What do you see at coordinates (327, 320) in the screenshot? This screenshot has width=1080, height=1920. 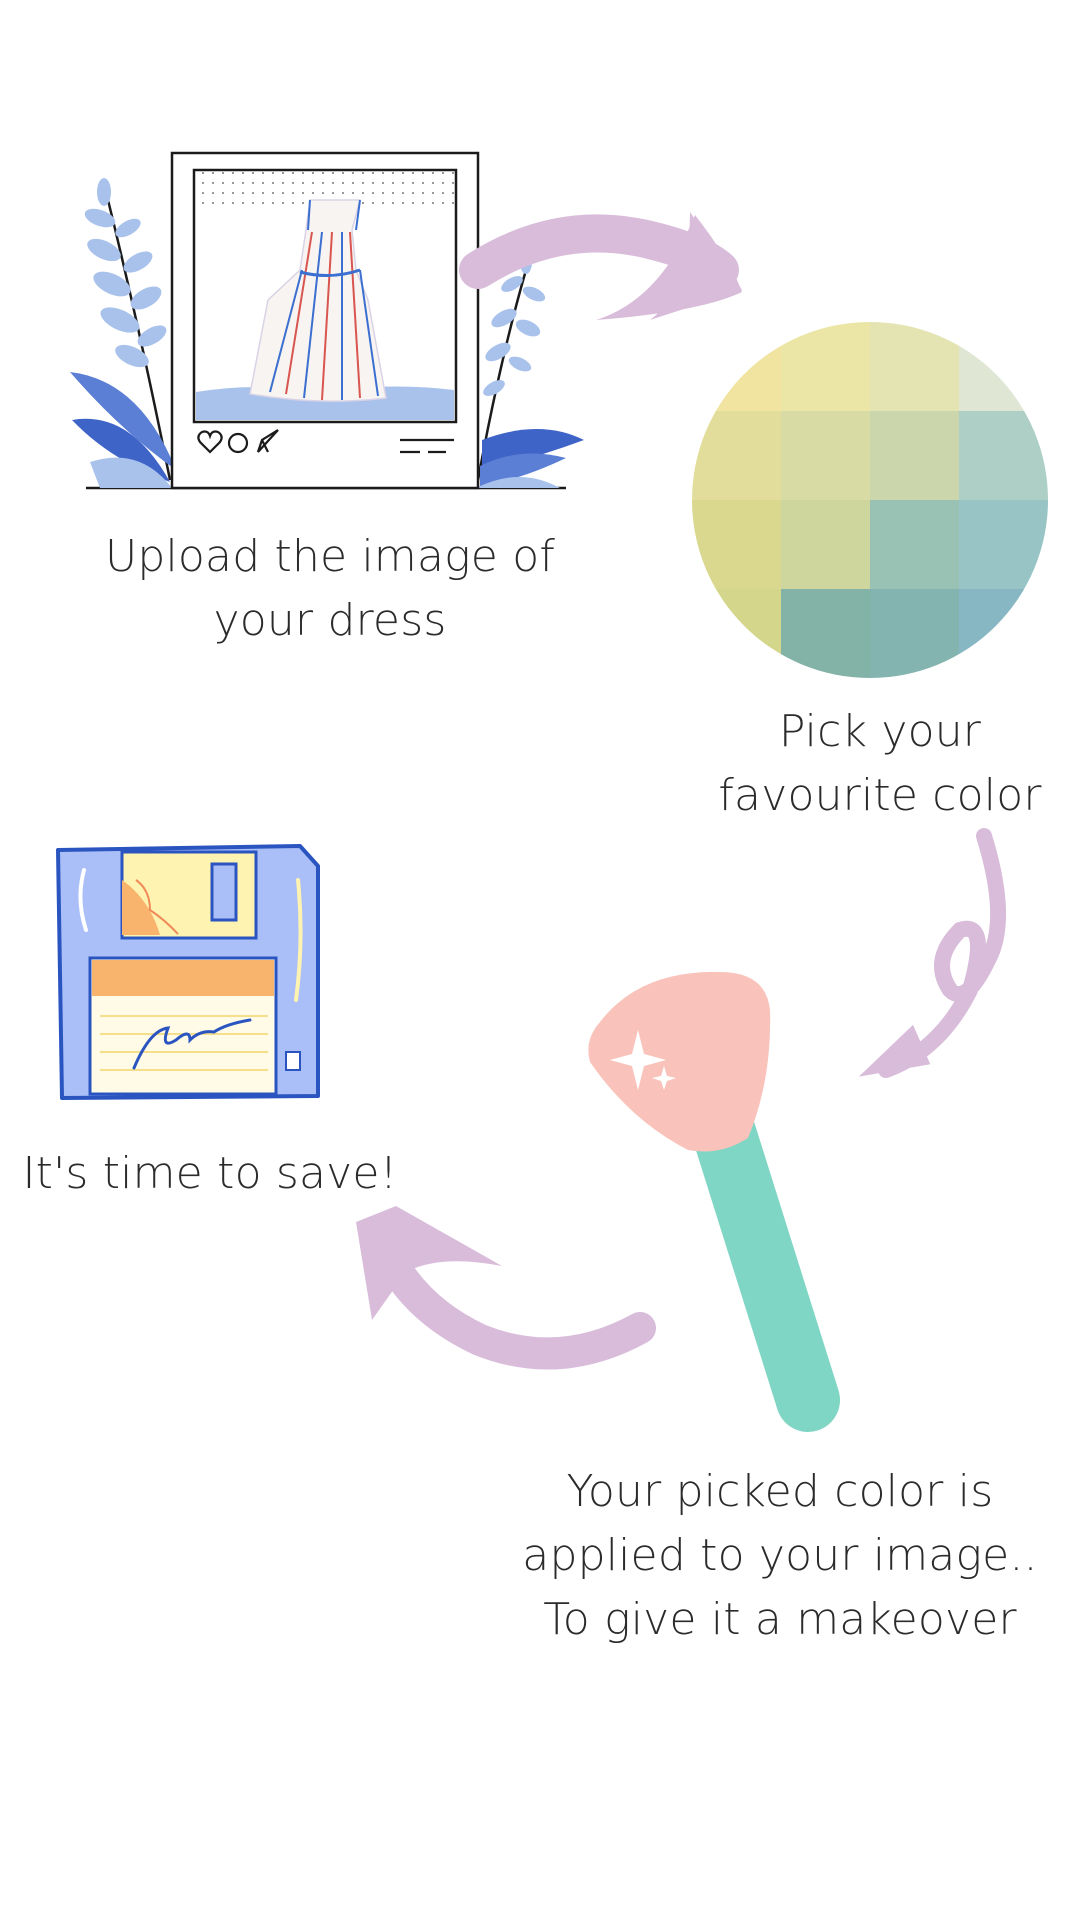 I see `instagram-post-dress-icon` at bounding box center [327, 320].